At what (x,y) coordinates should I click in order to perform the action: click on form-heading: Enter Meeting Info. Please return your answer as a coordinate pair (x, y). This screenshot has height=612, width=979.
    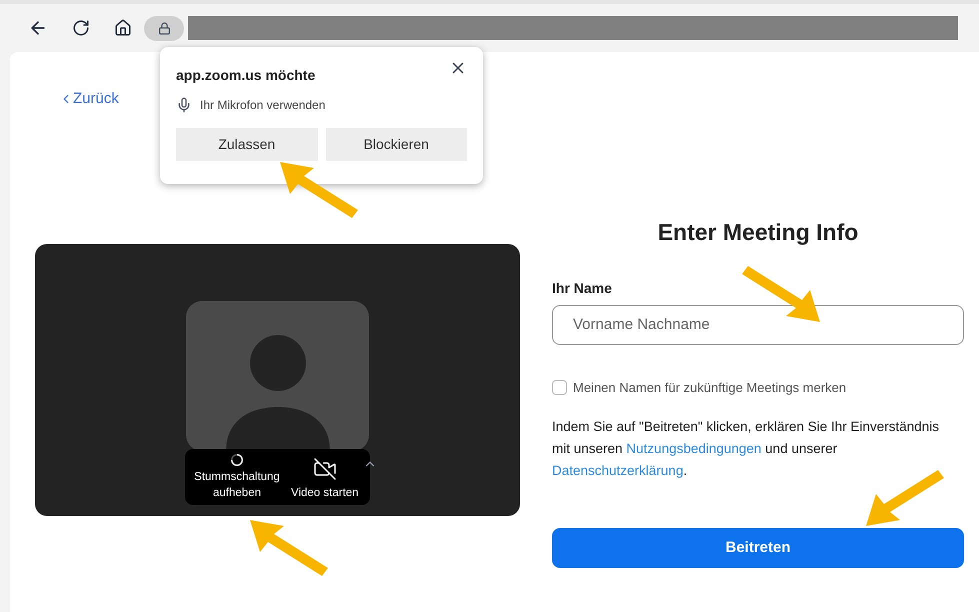
    Looking at the image, I should click on (758, 232).